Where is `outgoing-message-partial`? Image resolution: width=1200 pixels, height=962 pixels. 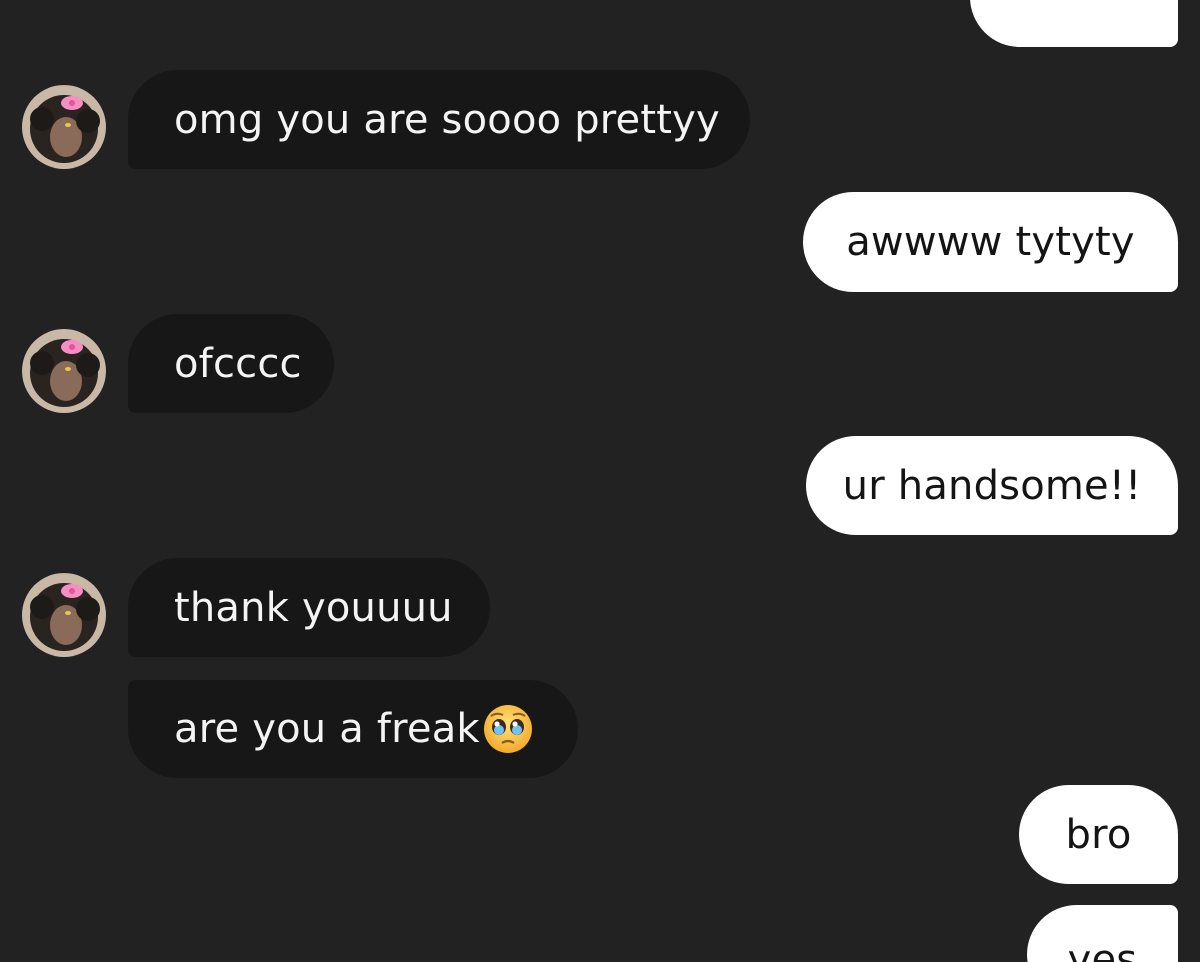
outgoing-message-partial is located at coordinates (1074, 23).